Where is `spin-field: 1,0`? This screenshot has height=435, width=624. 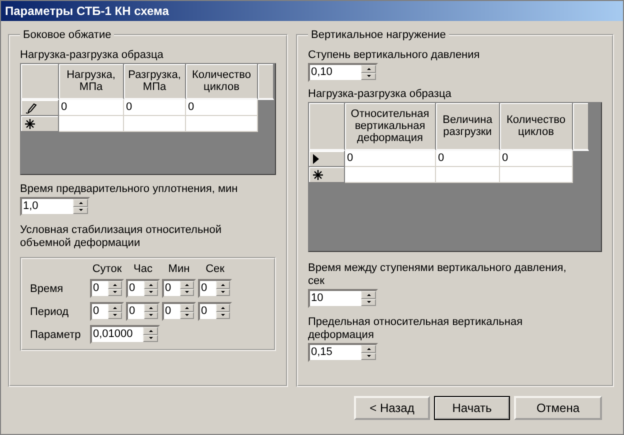
spin-field: 1,0 is located at coordinates (55, 206).